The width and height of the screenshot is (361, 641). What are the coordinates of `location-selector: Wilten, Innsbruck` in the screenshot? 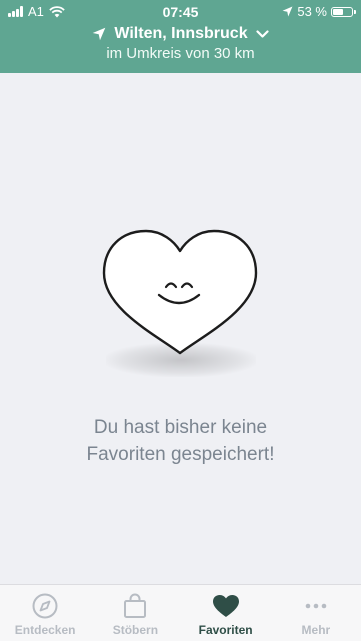 It's located at (180, 34).